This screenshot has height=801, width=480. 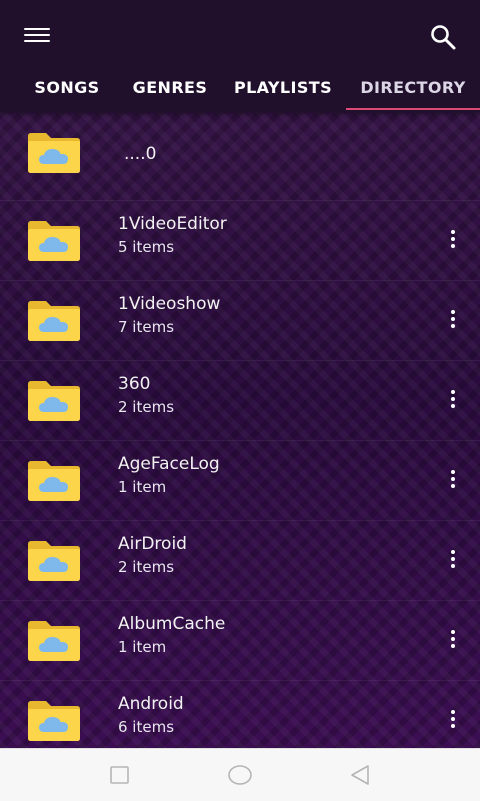 What do you see at coordinates (240, 320) in the screenshot?
I see `folder-row: 1Videoshow 7 items` at bounding box center [240, 320].